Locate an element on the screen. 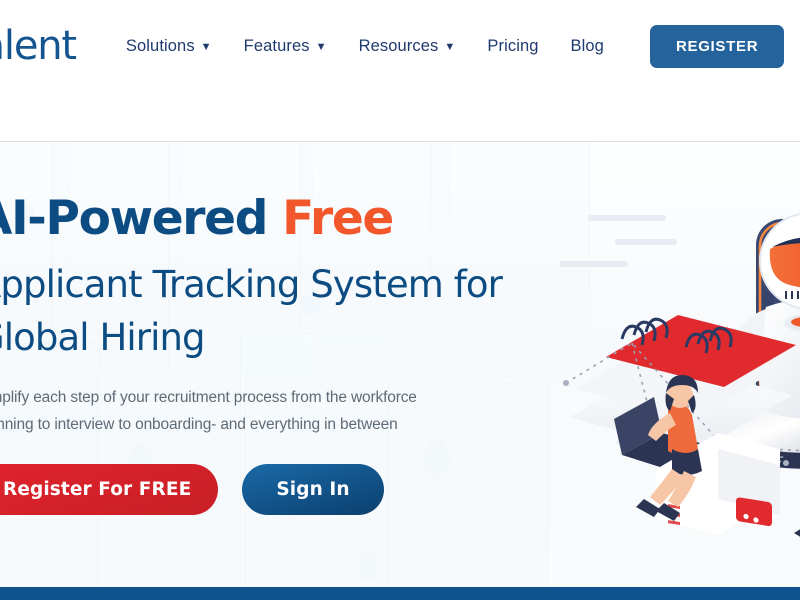  nav-label-blog: Blog is located at coordinates (587, 45).